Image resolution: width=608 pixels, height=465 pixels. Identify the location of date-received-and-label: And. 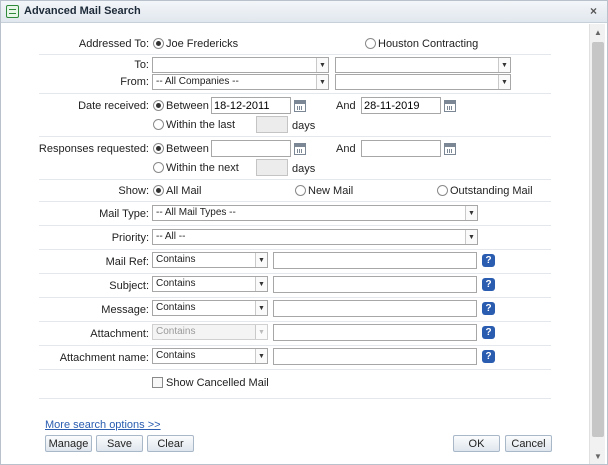
(346, 106).